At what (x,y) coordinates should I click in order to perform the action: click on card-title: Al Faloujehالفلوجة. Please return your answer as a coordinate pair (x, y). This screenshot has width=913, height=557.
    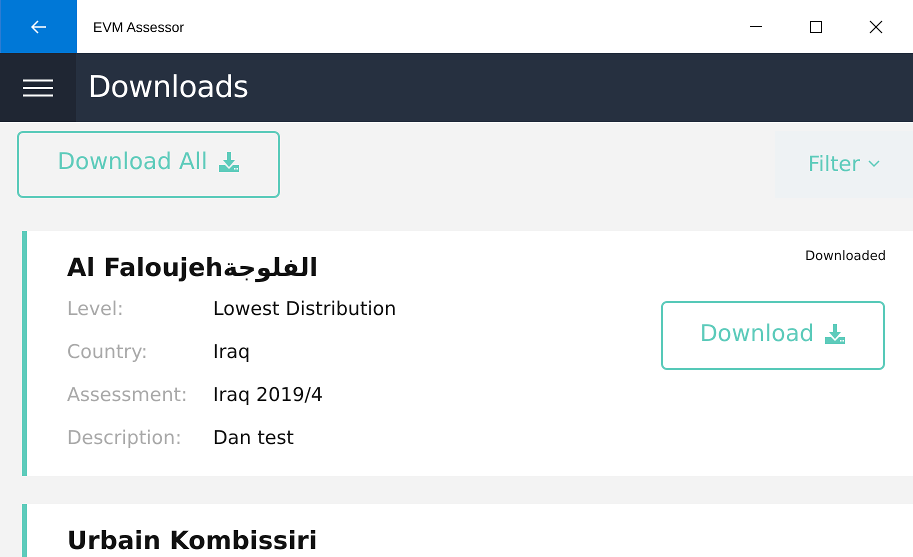
    Looking at the image, I should click on (193, 267).